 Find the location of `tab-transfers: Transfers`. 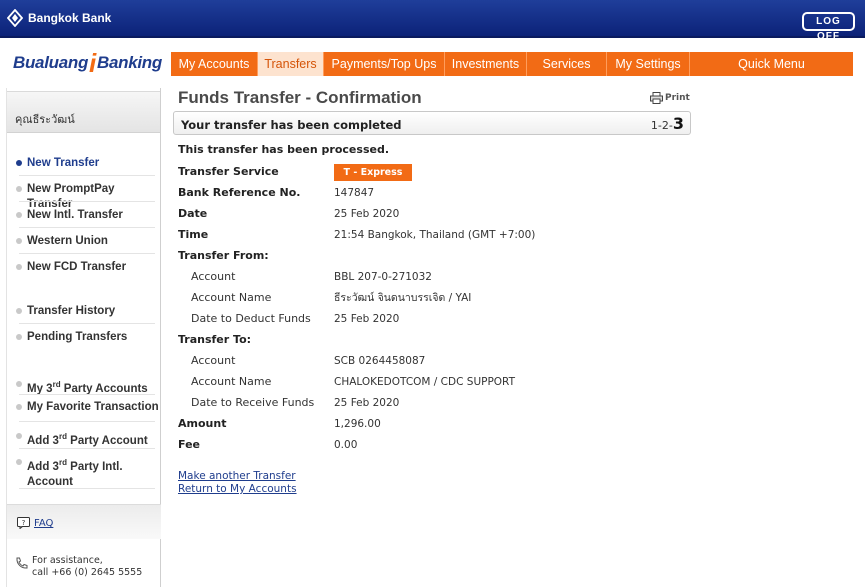

tab-transfers: Transfers is located at coordinates (291, 64).